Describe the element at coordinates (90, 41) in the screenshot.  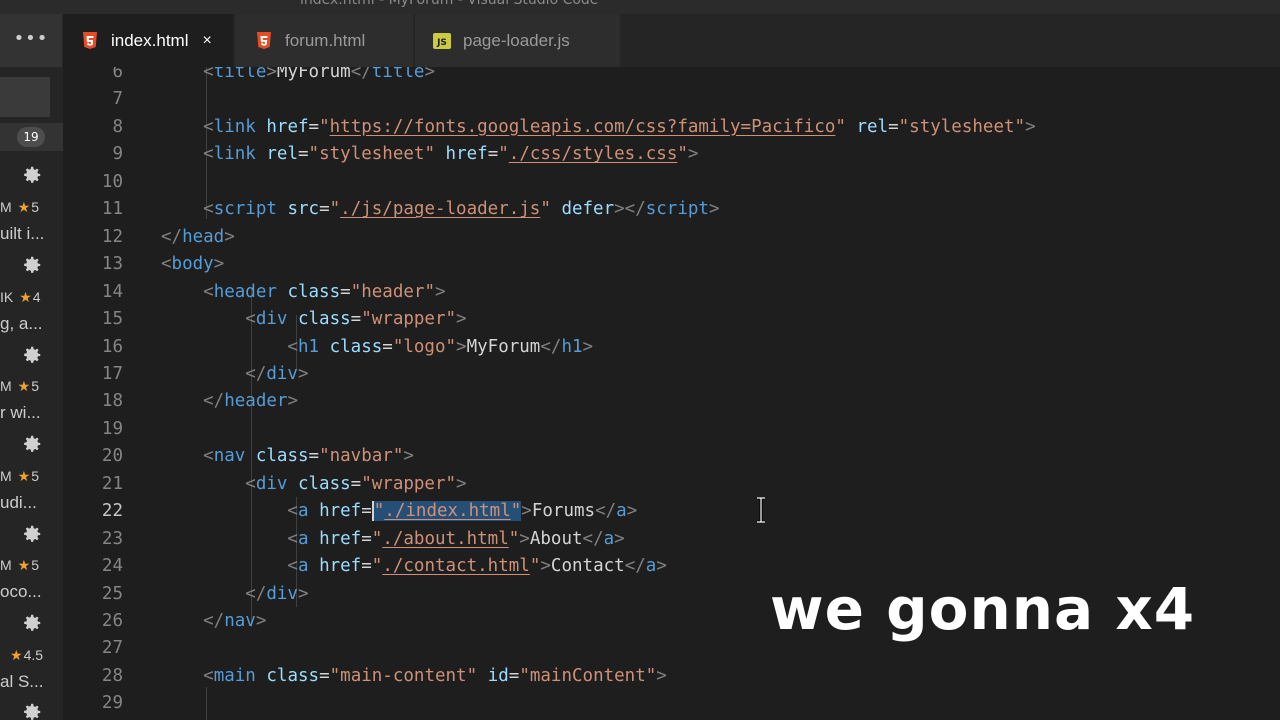
I see `html5-icon` at that location.